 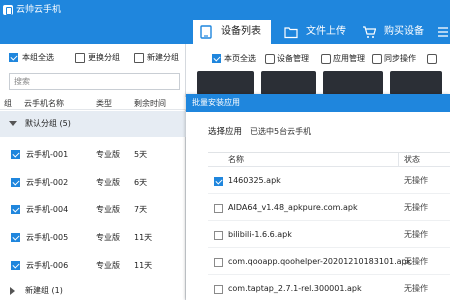 I want to click on table-row: 云手机-006 专业版 11天, so click(x=93, y=266).